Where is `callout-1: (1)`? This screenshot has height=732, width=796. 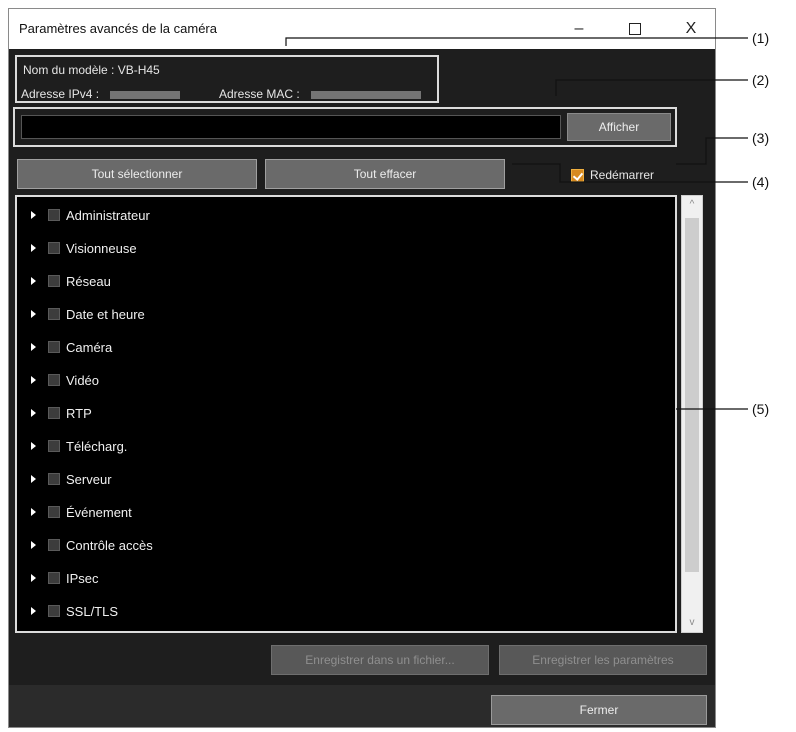 callout-1: (1) is located at coordinates (761, 38).